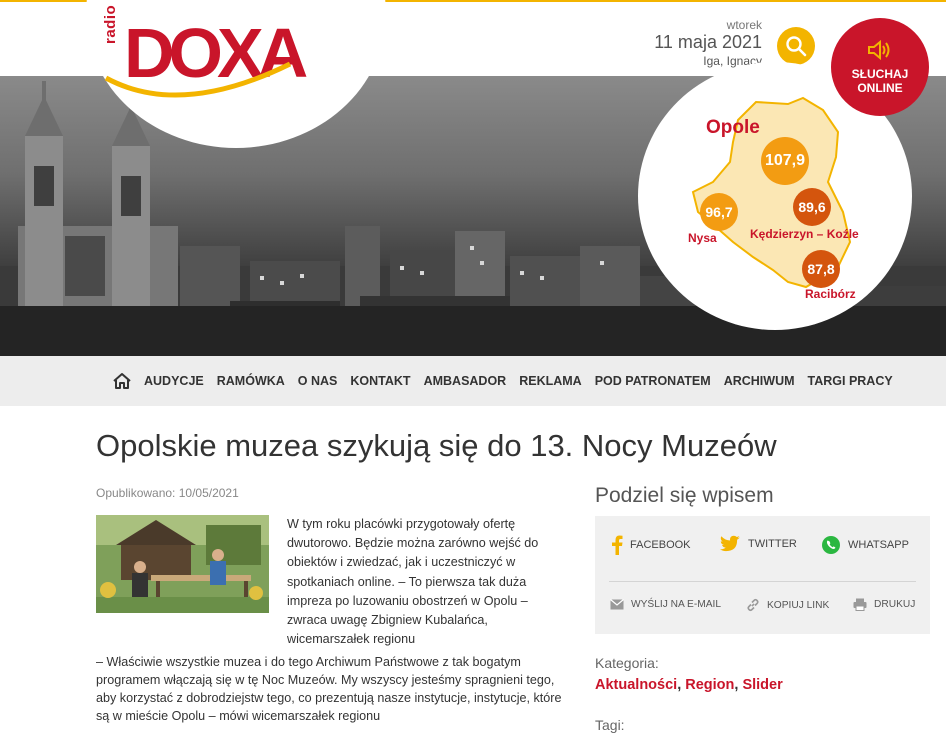 The width and height of the screenshot is (946, 738). Describe the element at coordinates (380, 381) in the screenshot. I see `nav-kontakt: KONTAKT` at that location.